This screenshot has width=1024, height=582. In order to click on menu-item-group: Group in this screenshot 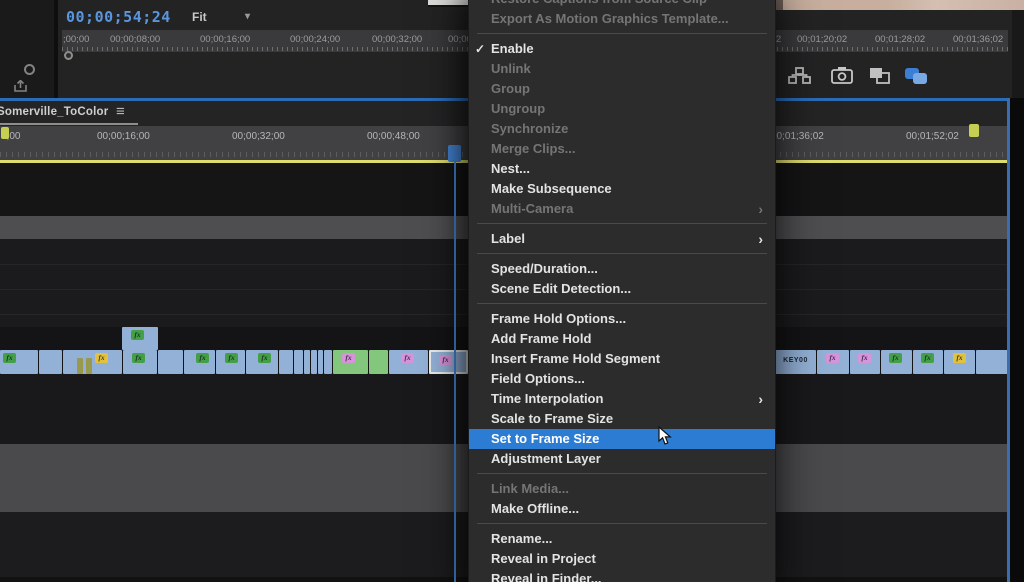, I will do `click(622, 89)`.